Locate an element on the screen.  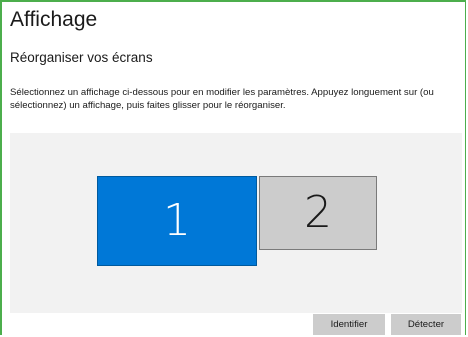
section-heading: Réorganiser vos écrans is located at coordinates (81, 57).